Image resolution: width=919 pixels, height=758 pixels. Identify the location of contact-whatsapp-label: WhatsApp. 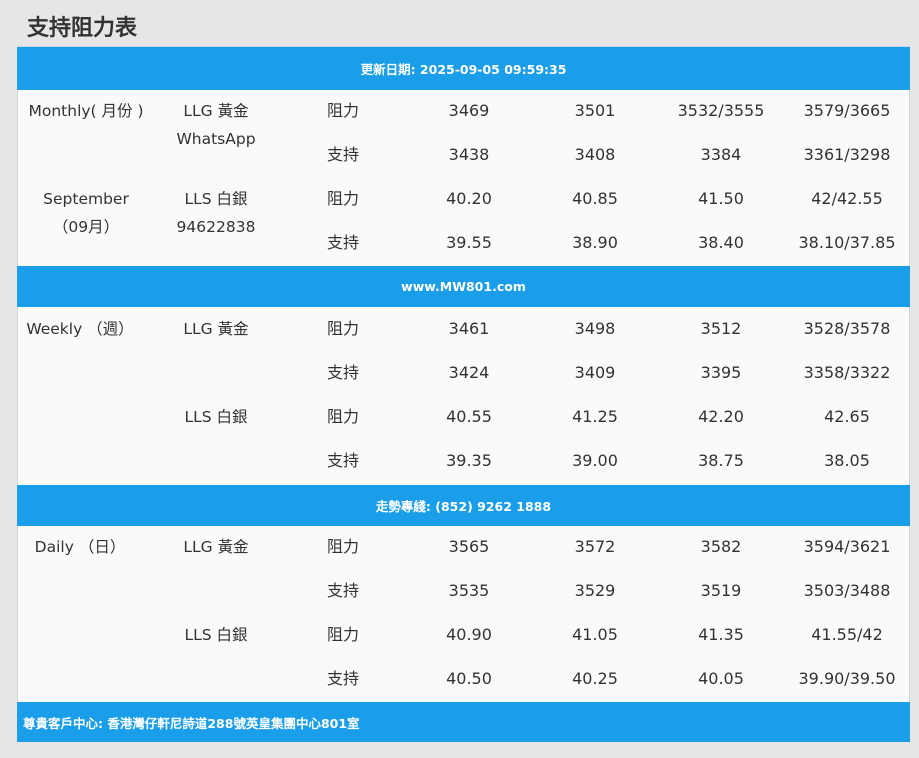
(216, 139).